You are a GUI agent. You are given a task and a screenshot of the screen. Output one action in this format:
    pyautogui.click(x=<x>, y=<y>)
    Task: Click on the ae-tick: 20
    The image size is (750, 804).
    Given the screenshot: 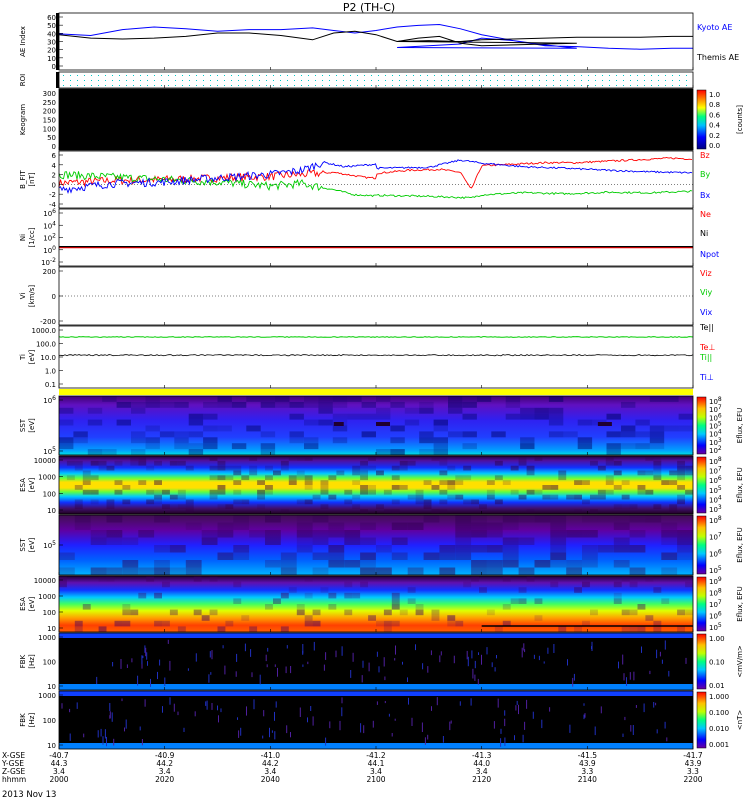 What is the action you would take?
    pyautogui.click(x=51, y=51)
    